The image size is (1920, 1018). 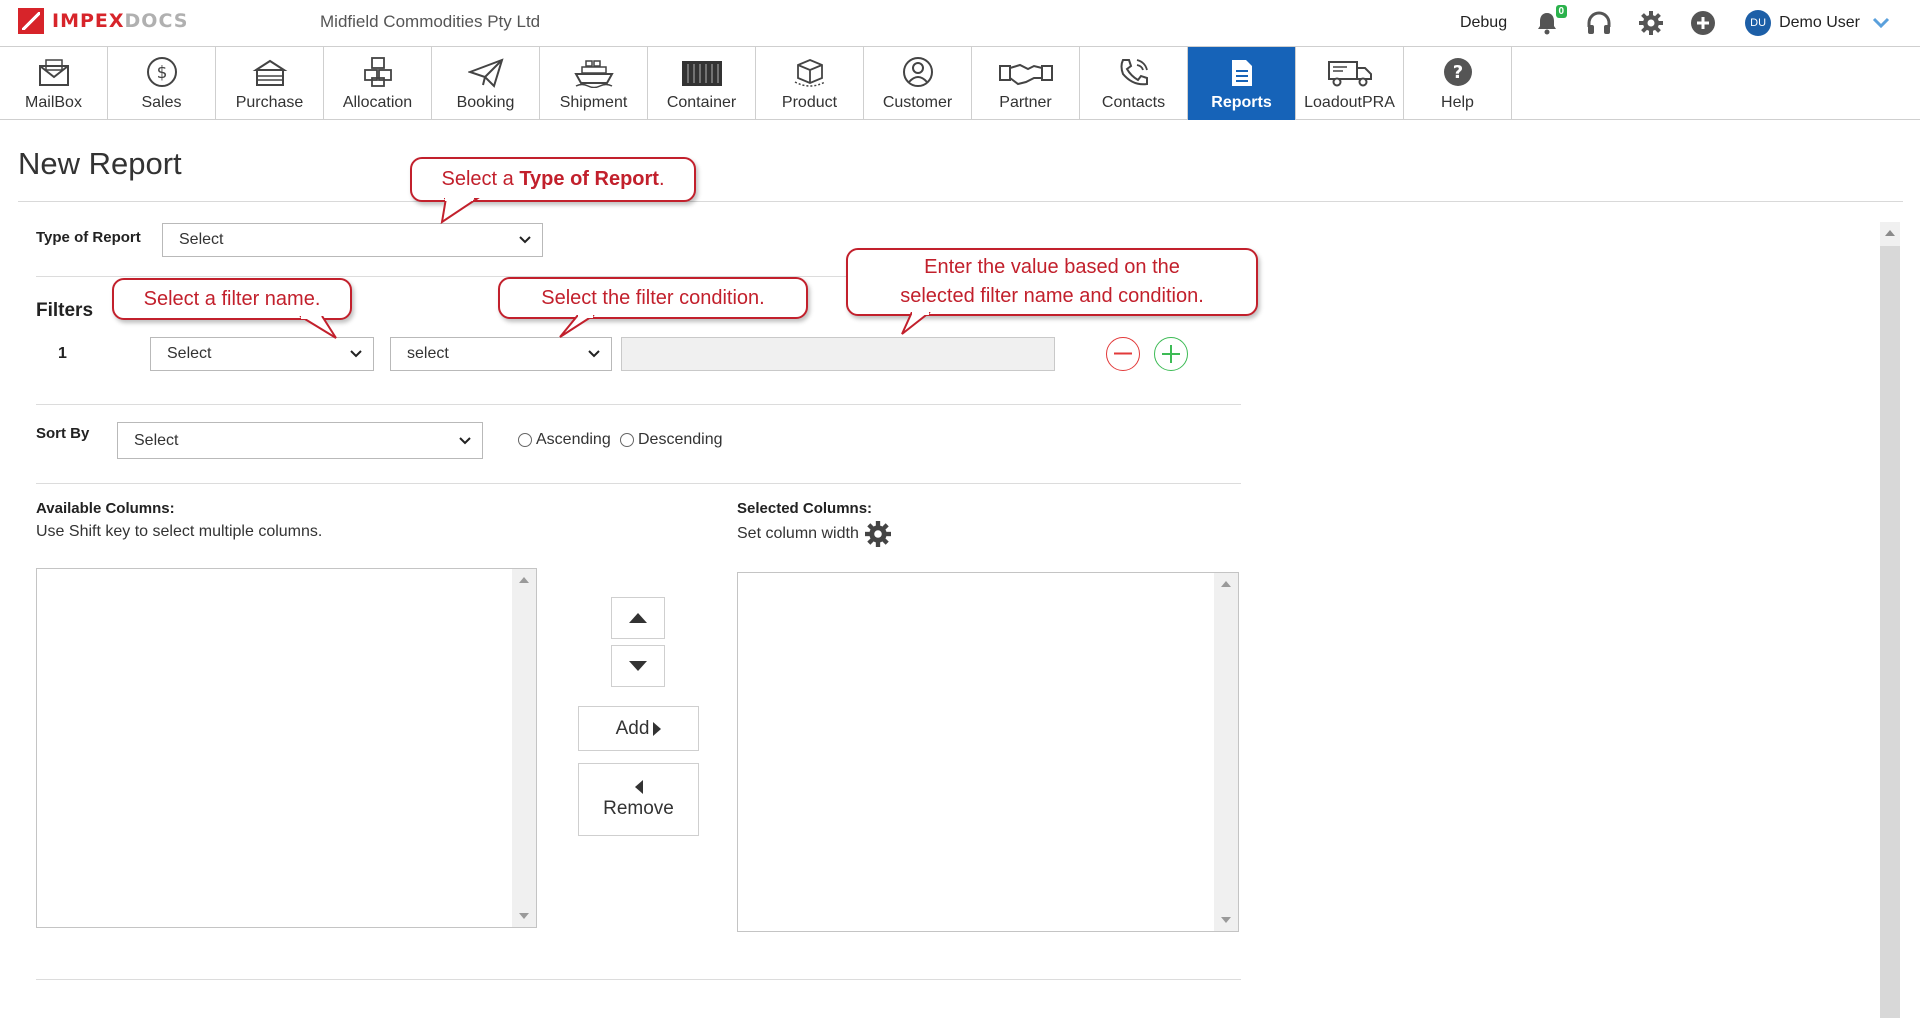 I want to click on type-of-report-label: Type of Report, so click(x=88, y=237).